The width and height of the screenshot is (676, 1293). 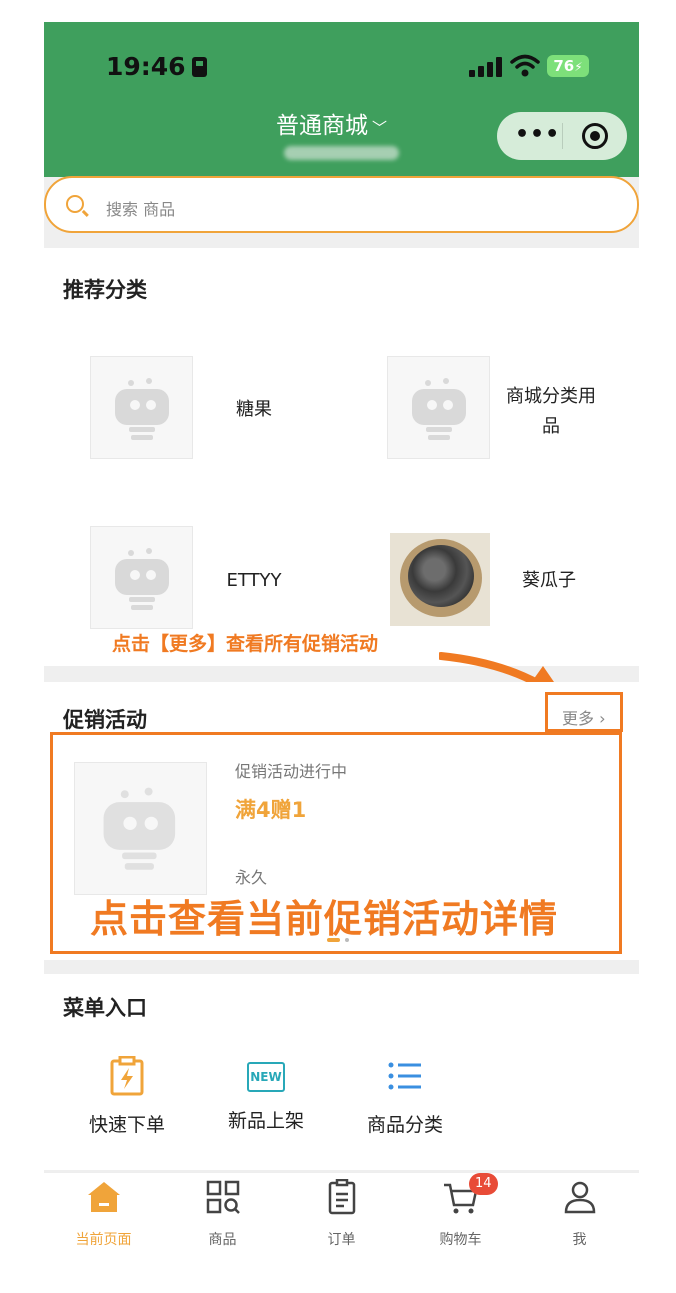 What do you see at coordinates (460, 1240) in the screenshot?
I see `tab-label: 购物车` at bounding box center [460, 1240].